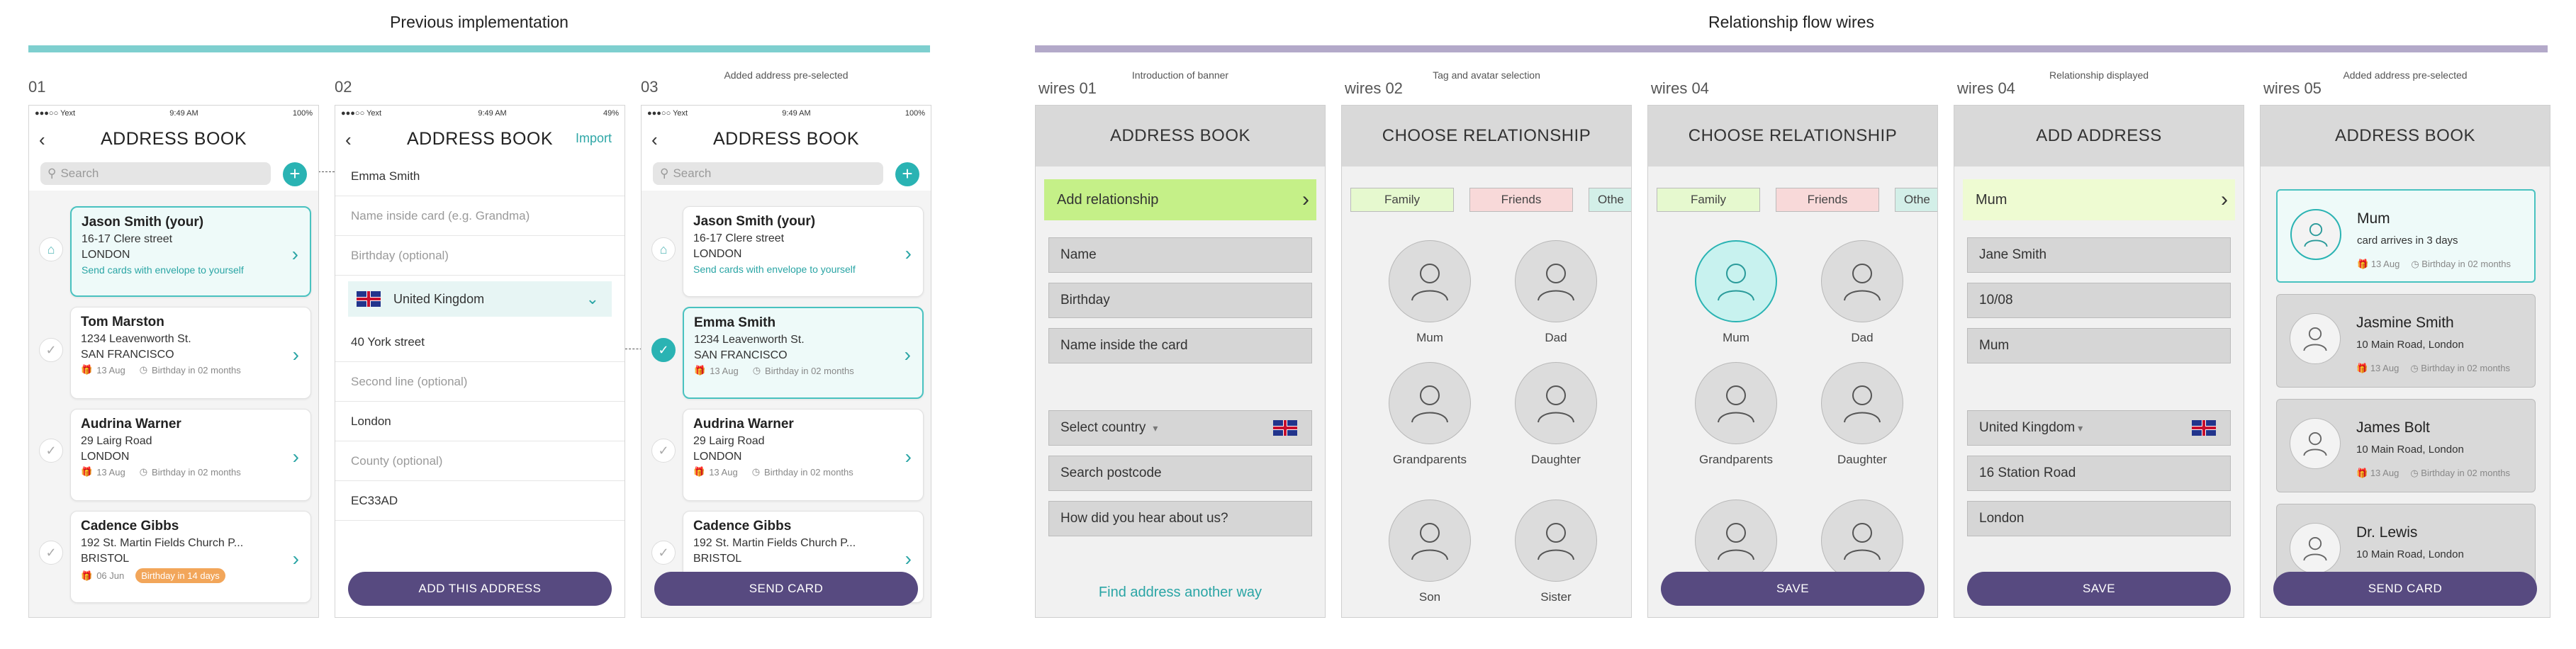  What do you see at coordinates (2387, 532) in the screenshot?
I see `contact-name: Dr. Lewis` at bounding box center [2387, 532].